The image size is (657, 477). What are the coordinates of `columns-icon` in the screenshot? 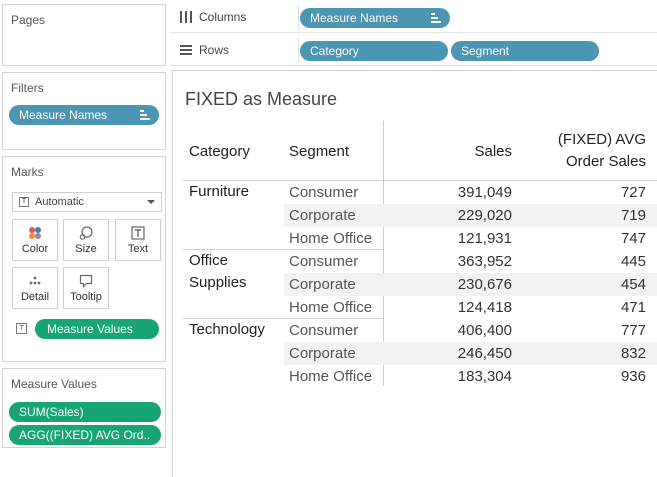 It's located at (186, 17).